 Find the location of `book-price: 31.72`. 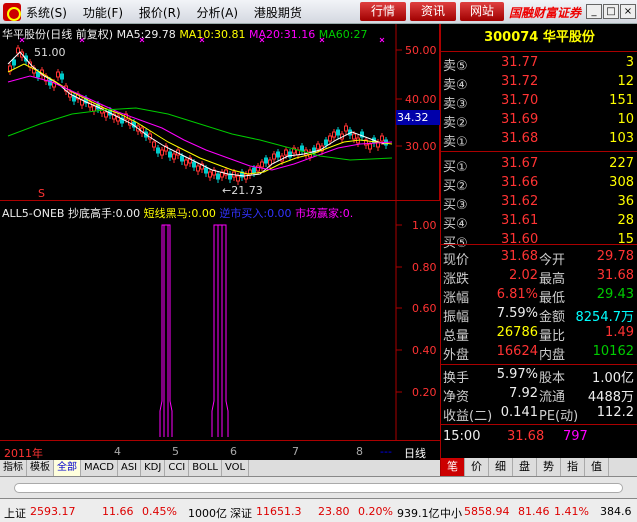

book-price: 31.72 is located at coordinates (520, 81).